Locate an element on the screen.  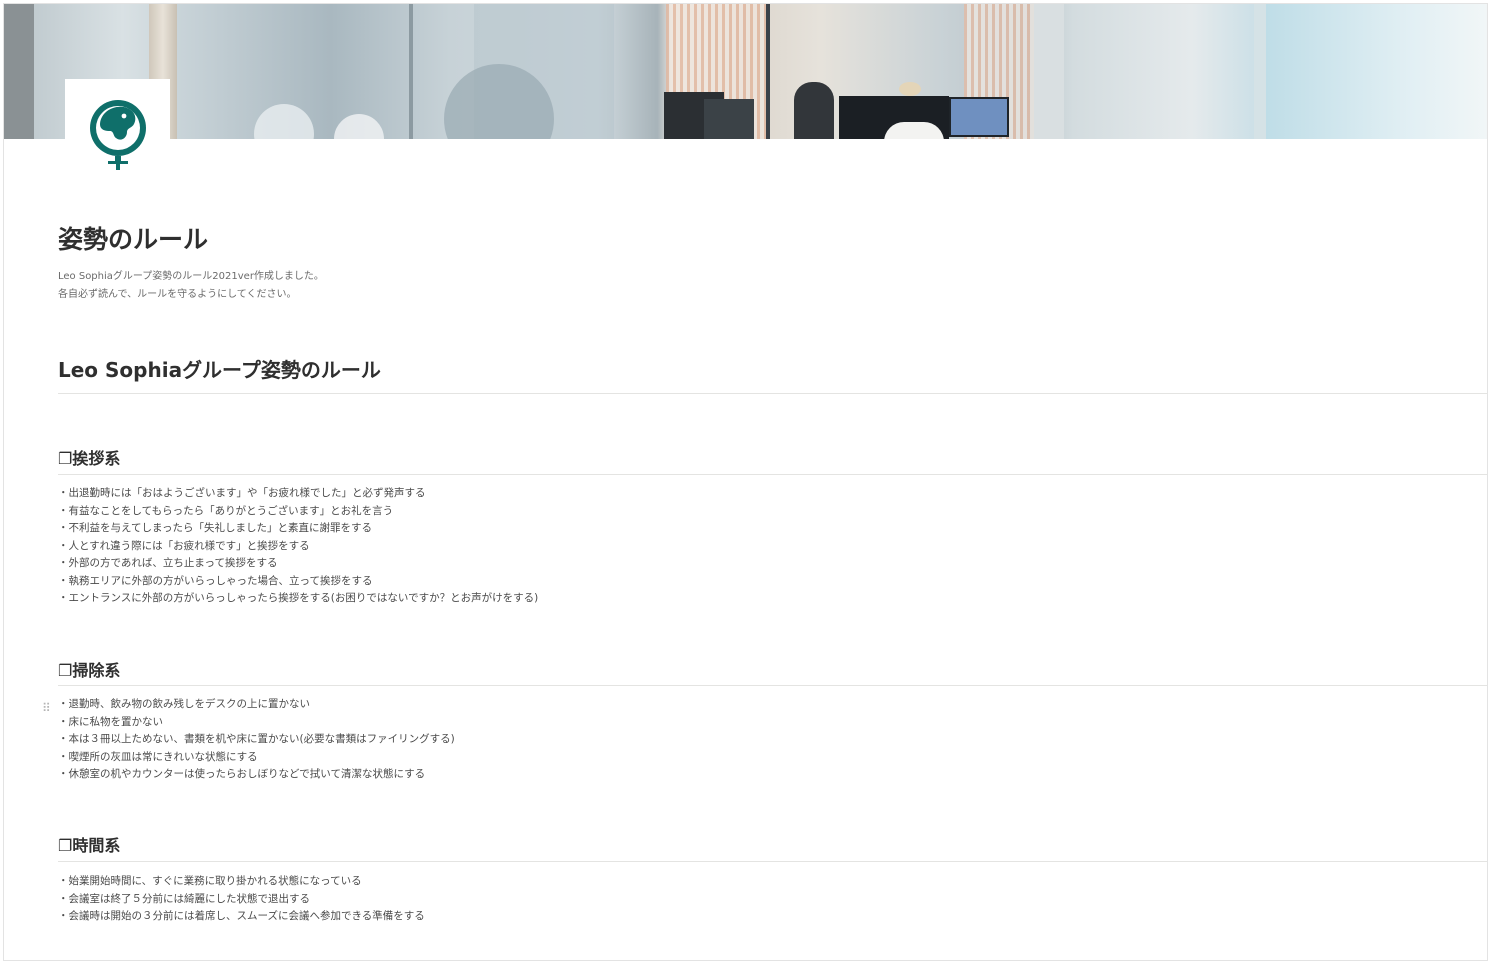
list-item: ・不利益を与えてしまったら「失礼しました」と素直に謝罪をする is located at coordinates (298, 529).